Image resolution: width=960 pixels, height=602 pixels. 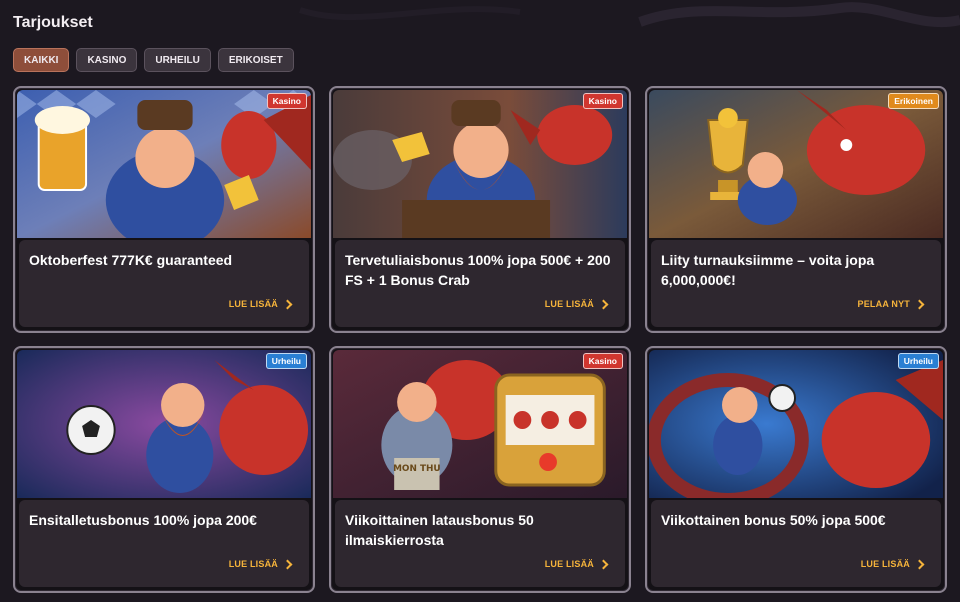 I want to click on offer-title: Ensitalletusbonus 100% jopa 200€, so click(x=143, y=520).